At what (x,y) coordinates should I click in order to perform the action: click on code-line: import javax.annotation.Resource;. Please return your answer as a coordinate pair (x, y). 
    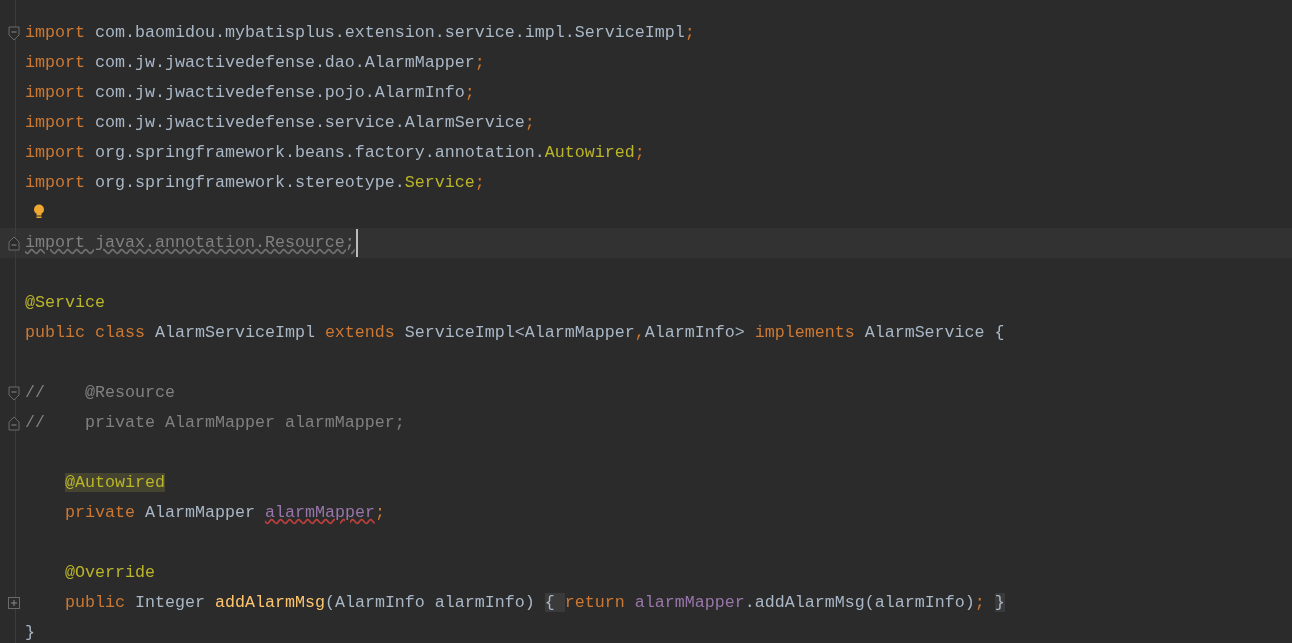
    Looking at the image, I should click on (190, 243).